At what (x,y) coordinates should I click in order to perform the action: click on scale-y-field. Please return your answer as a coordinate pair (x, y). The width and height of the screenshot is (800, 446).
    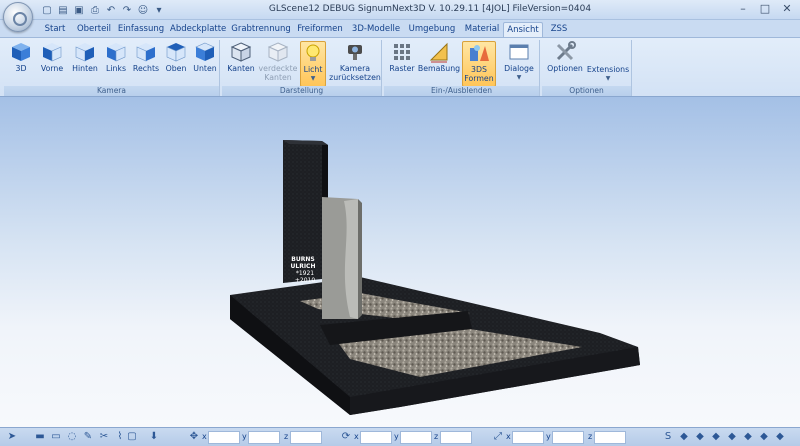
    Looking at the image, I should click on (568, 437).